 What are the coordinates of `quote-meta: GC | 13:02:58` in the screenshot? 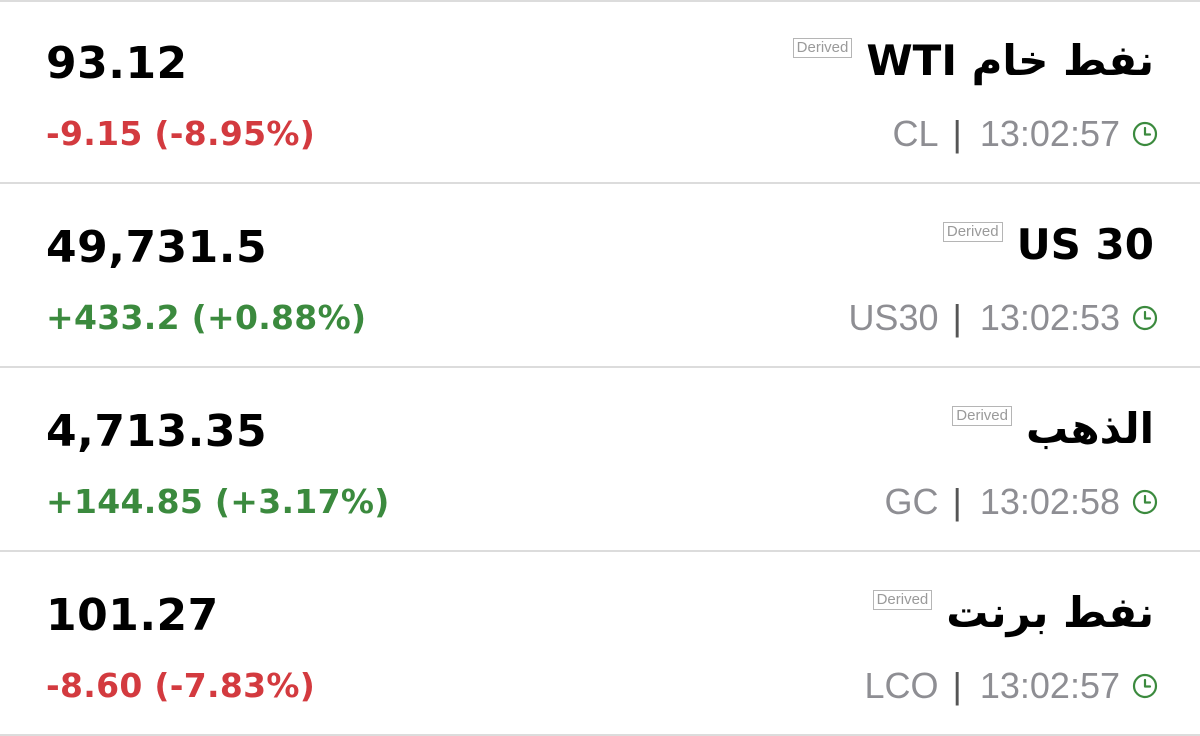 It's located at (1022, 502).